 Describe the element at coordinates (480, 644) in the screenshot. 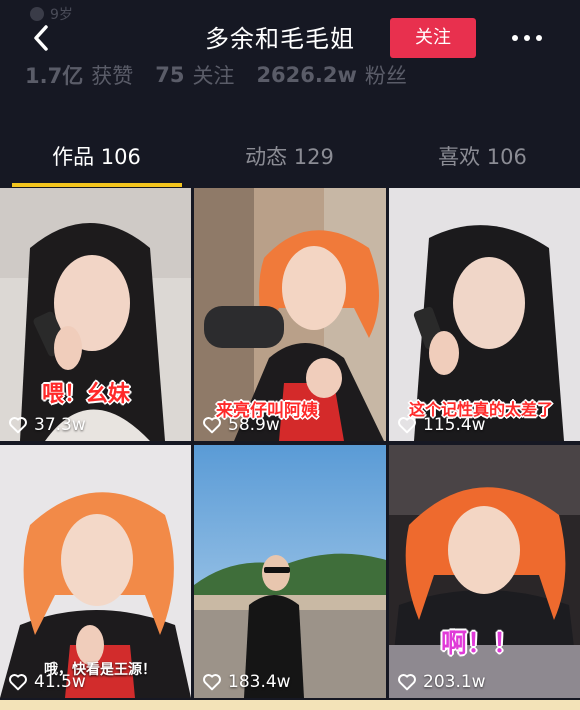

I see `video-caption: 啊！！` at that location.